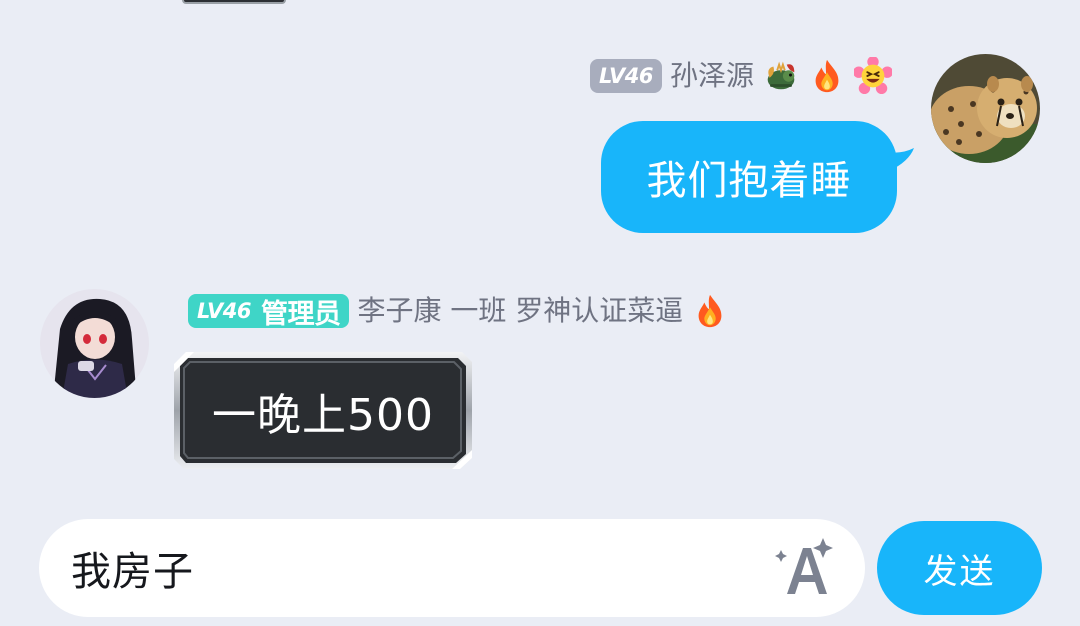 The width and height of the screenshot is (1080, 626). I want to click on previous-message-bubble-edge, so click(234, 2).